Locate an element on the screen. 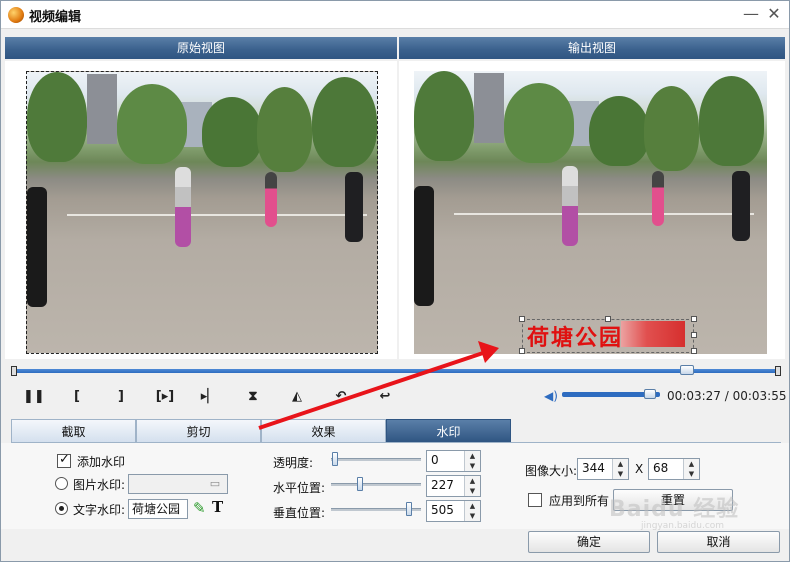 The image size is (790, 563). watermark-blurred-region is located at coordinates (653, 334).